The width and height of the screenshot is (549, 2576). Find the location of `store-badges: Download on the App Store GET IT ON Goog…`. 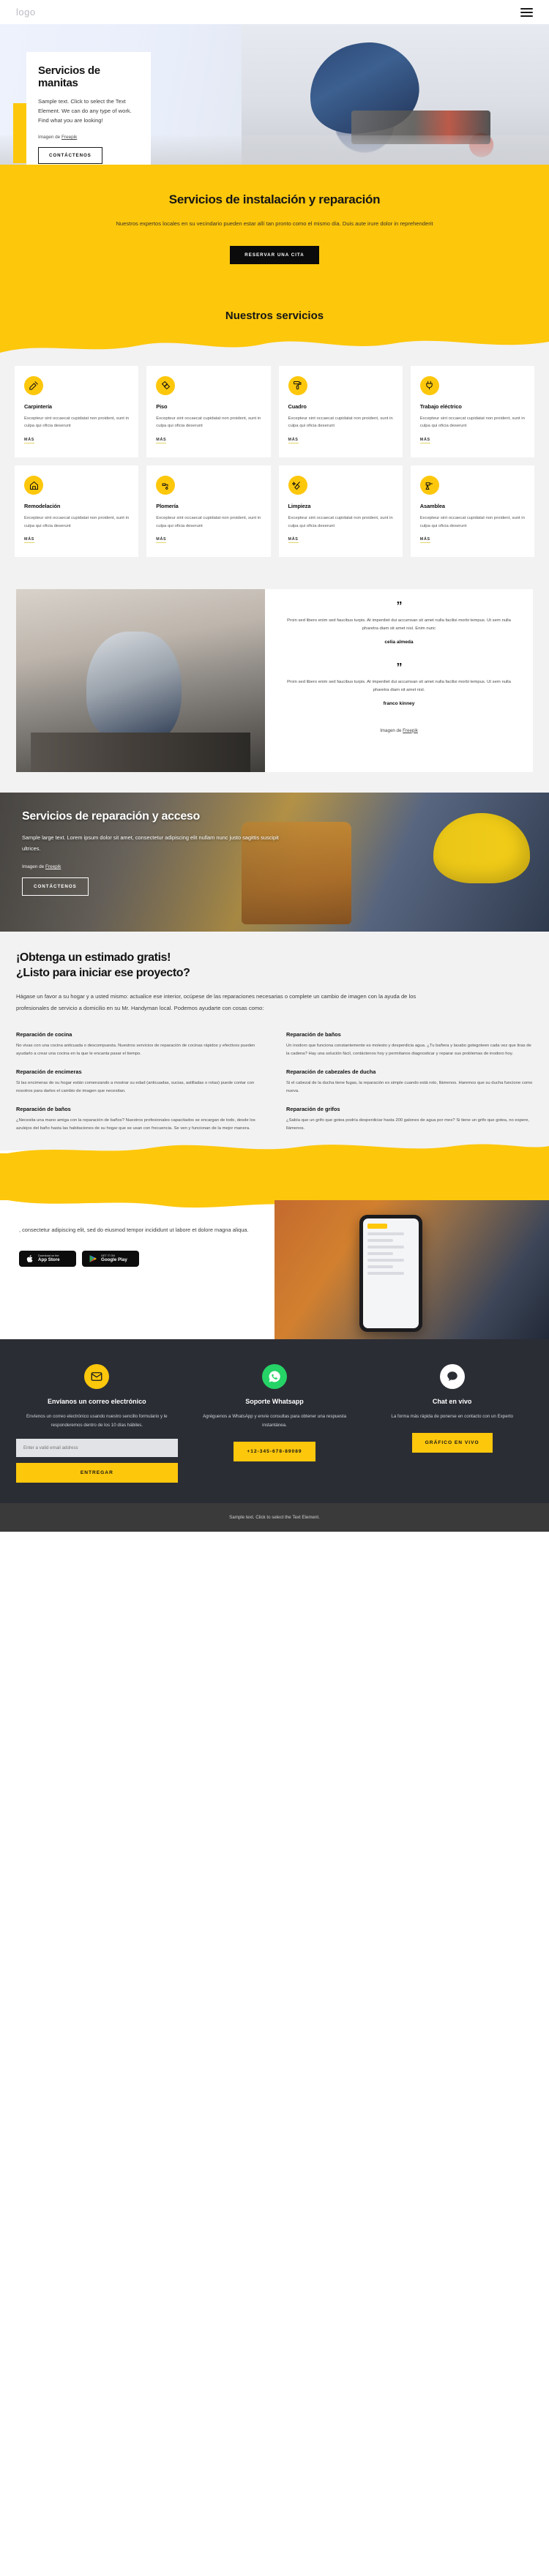

store-badges: Download on the App Store GET IT ON Goog… is located at coordinates (137, 1258).